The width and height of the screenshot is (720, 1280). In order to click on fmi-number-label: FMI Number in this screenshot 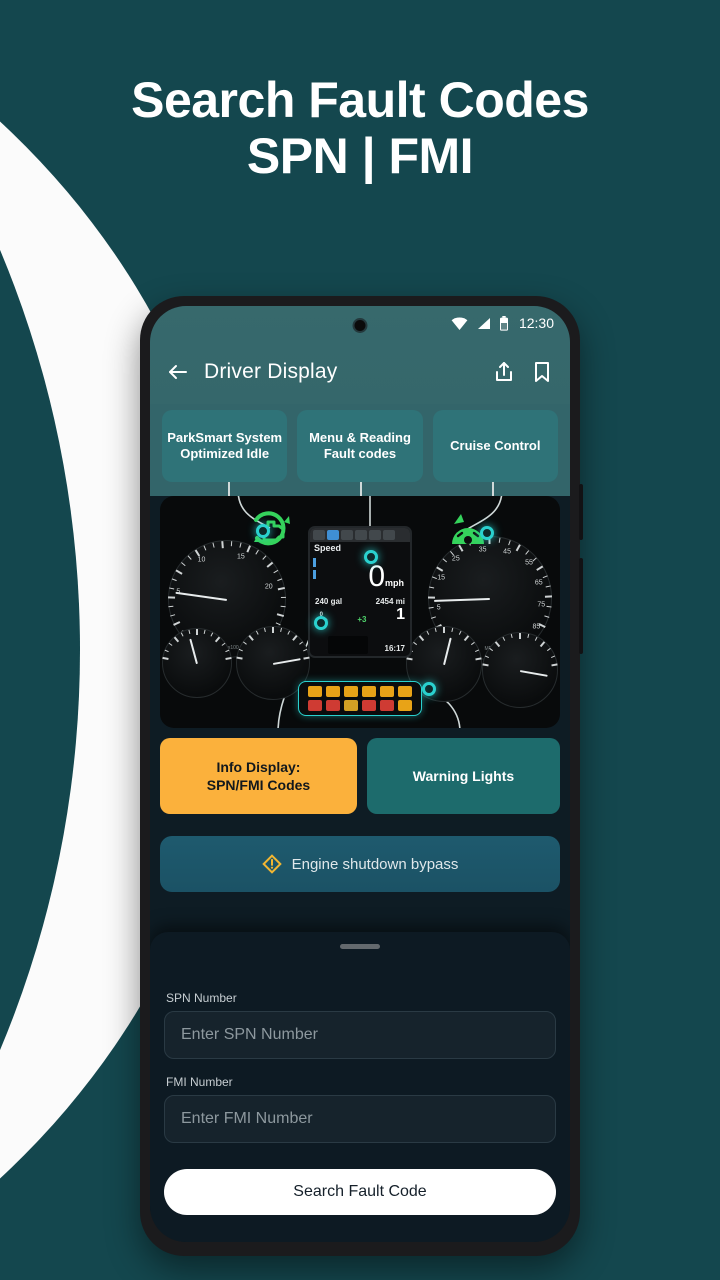, I will do `click(199, 1082)`.